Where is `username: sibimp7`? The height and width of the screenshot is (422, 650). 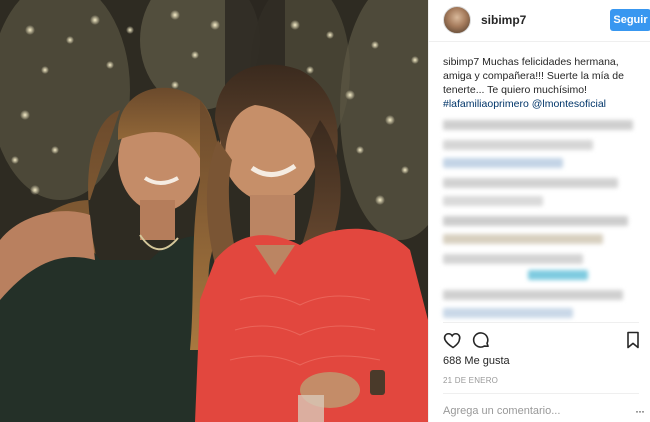 username: sibimp7 is located at coordinates (503, 20).